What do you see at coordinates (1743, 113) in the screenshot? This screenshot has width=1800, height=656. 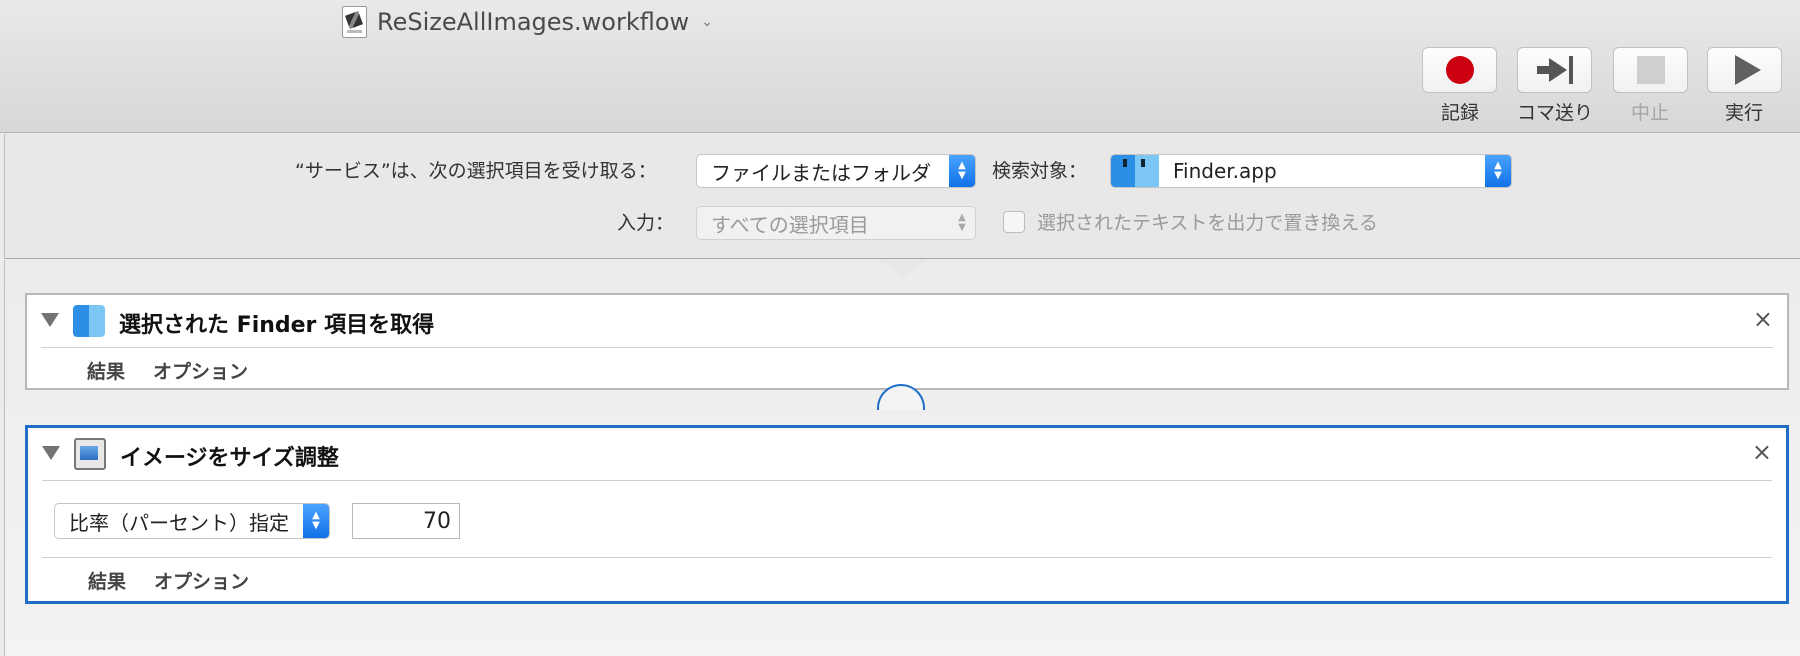 I see `run-label: 実行` at bounding box center [1743, 113].